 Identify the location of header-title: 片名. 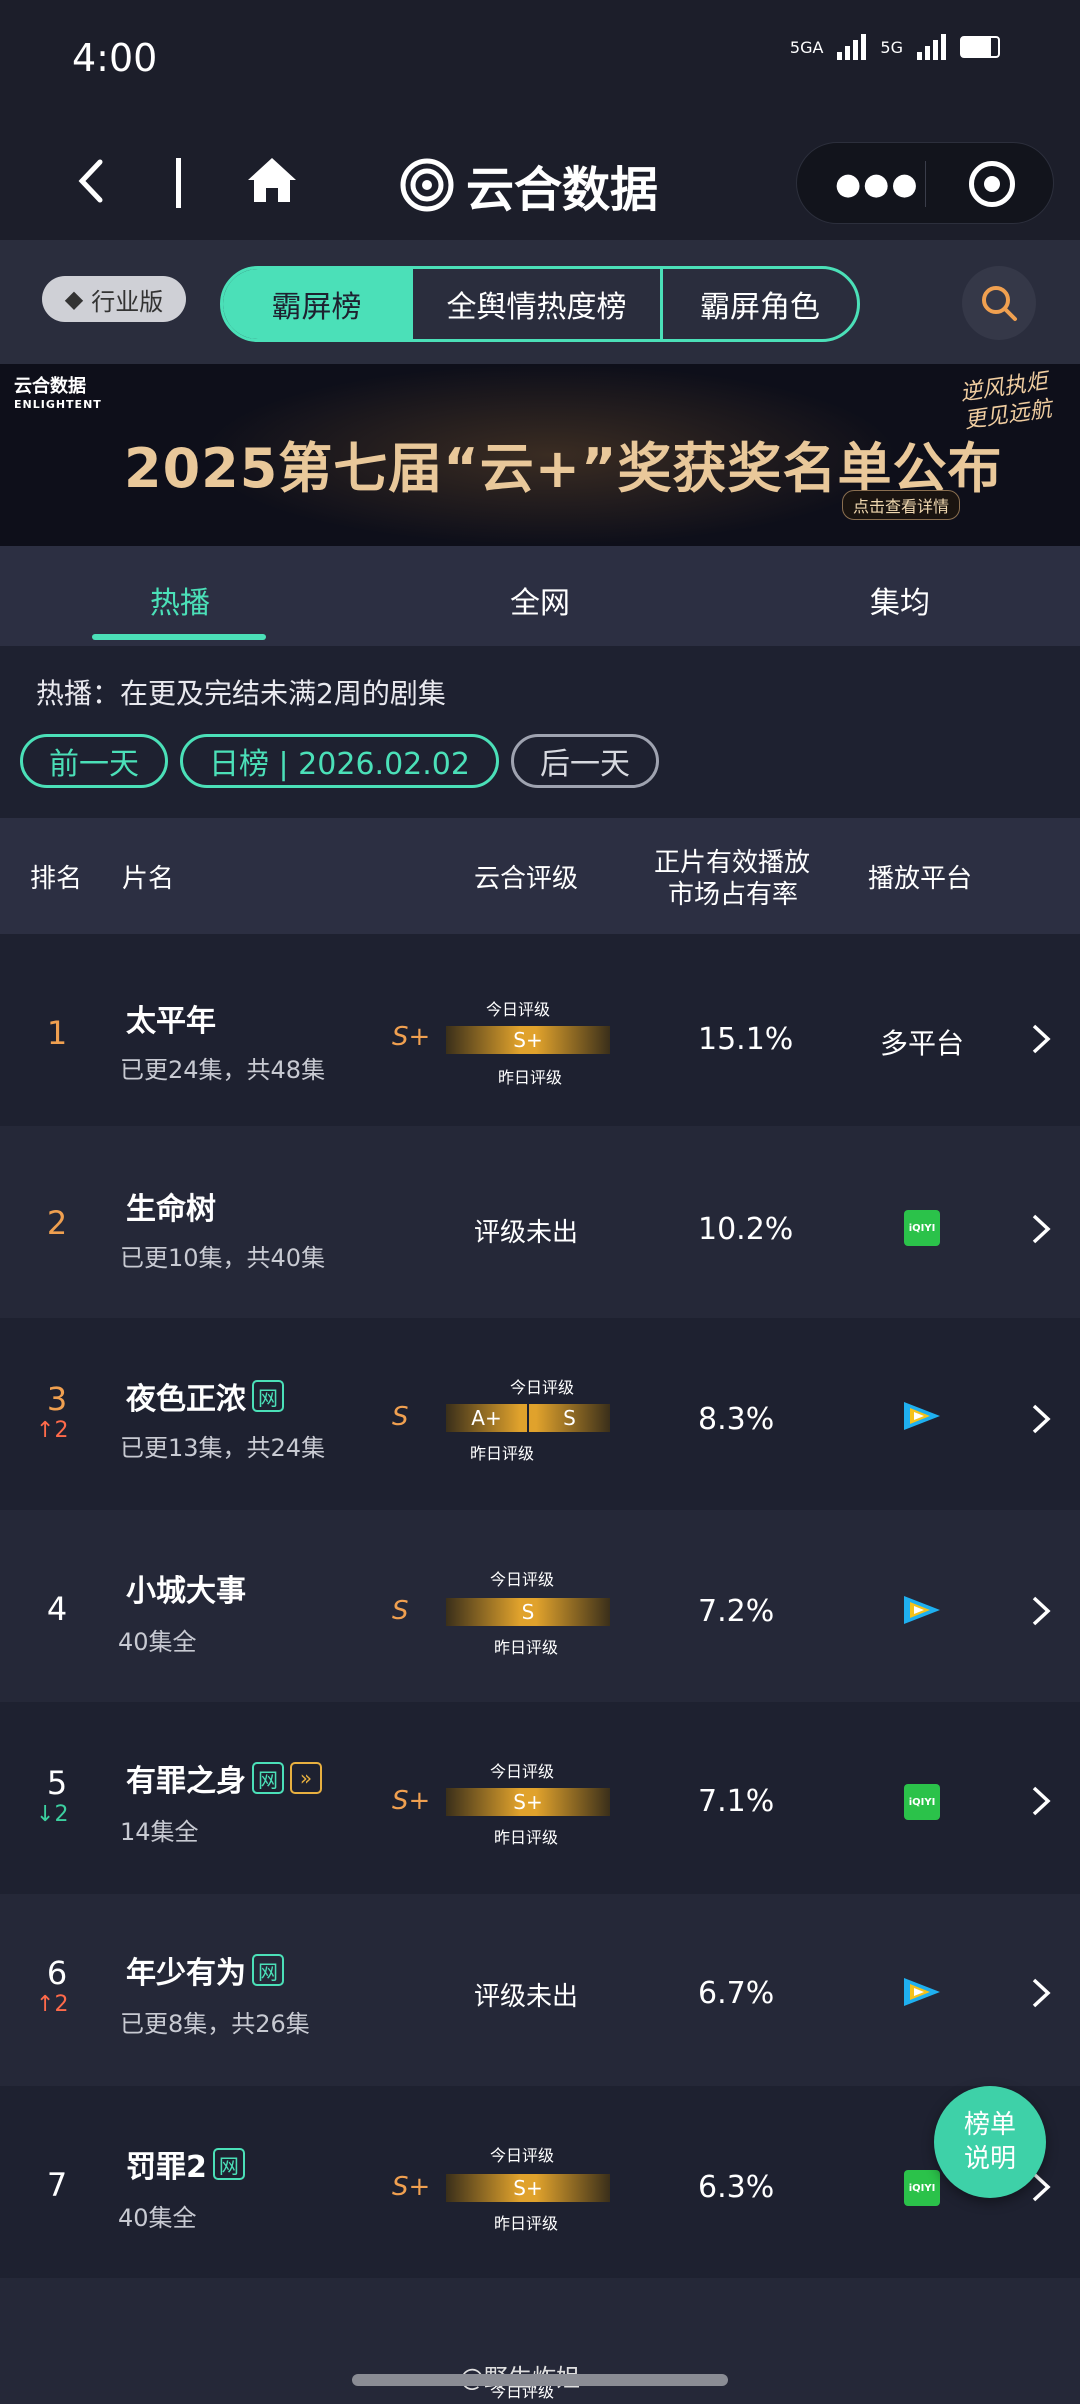
(148, 879).